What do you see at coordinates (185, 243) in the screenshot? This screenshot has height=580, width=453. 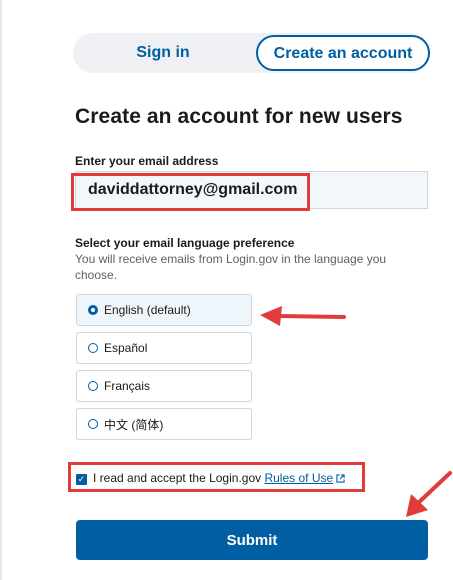 I see `language-label: Select your email language preference` at bounding box center [185, 243].